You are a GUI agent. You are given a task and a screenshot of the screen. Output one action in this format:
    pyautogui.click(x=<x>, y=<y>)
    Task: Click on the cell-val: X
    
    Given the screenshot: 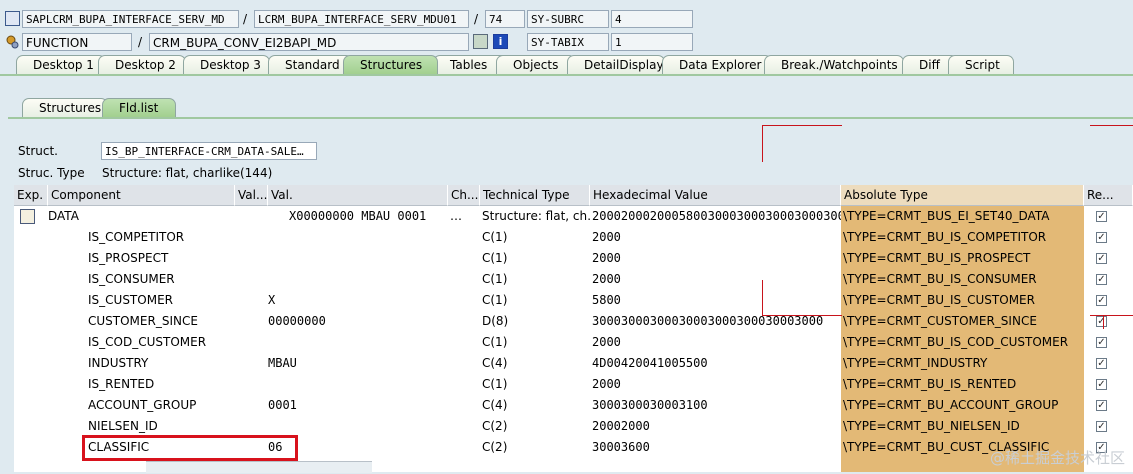 What is the action you would take?
    pyautogui.click(x=272, y=300)
    